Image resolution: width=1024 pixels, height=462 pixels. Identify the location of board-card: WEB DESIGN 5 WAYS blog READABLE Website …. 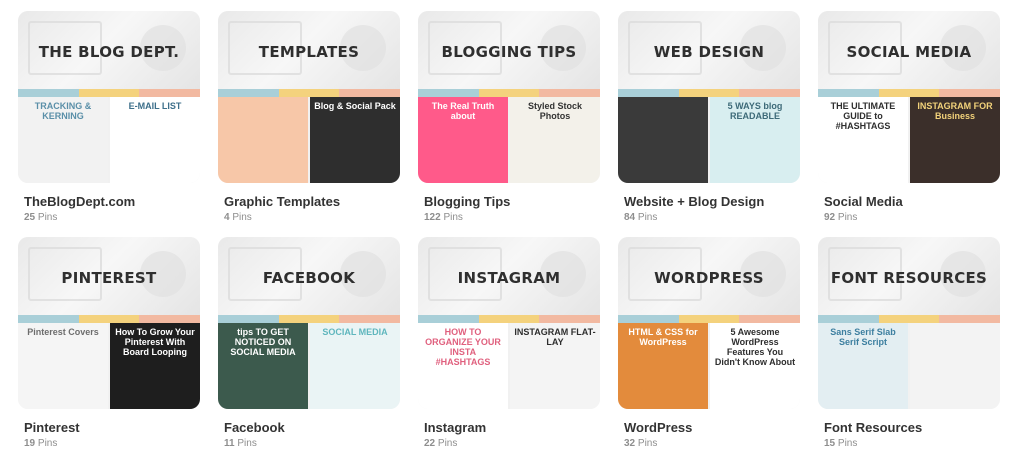
(709, 117).